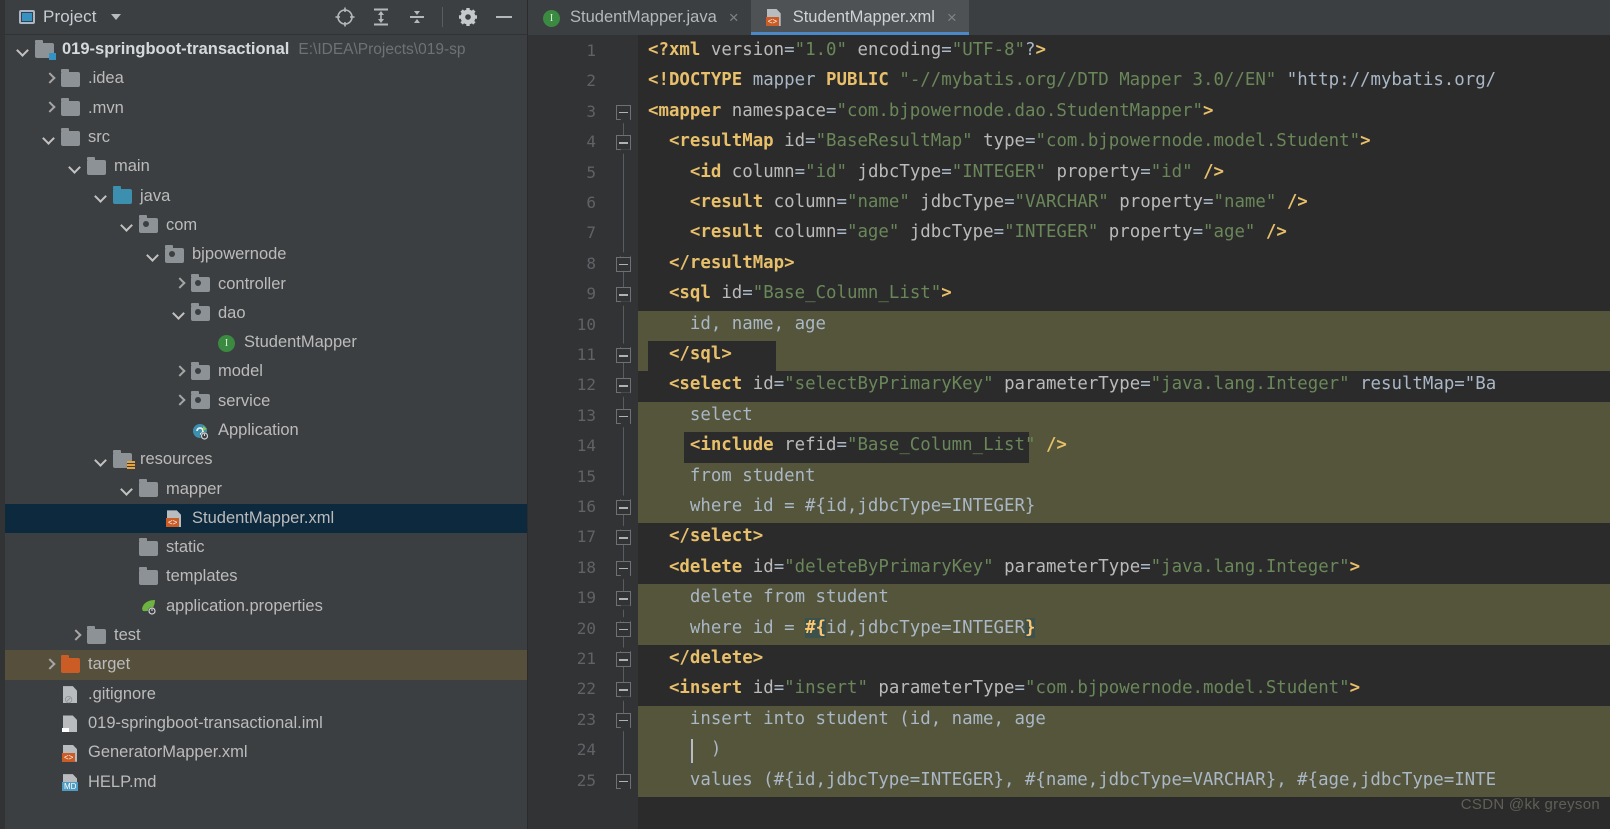 The image size is (1610, 829). I want to click on tree-item-studentmapper-xml: <> StudentMapper.xml, so click(266, 518).